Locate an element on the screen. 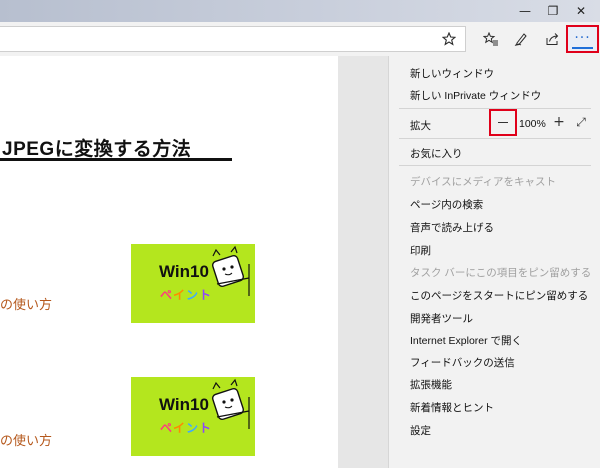 The height and width of the screenshot is (468, 600). address-bar is located at coordinates (233, 39).